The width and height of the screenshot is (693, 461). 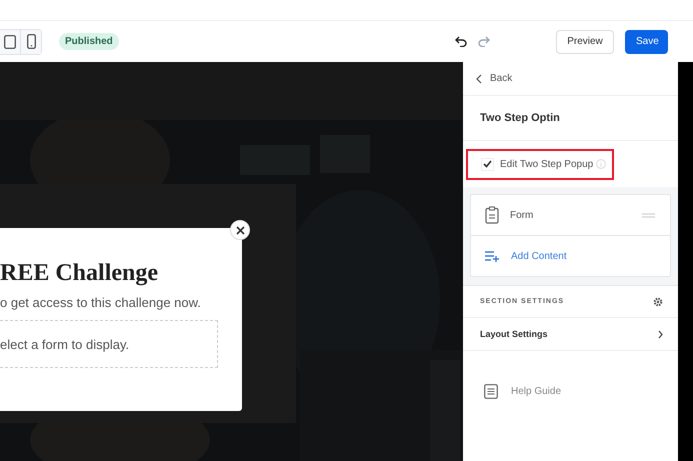 I want to click on add-list-icon, so click(x=492, y=256).